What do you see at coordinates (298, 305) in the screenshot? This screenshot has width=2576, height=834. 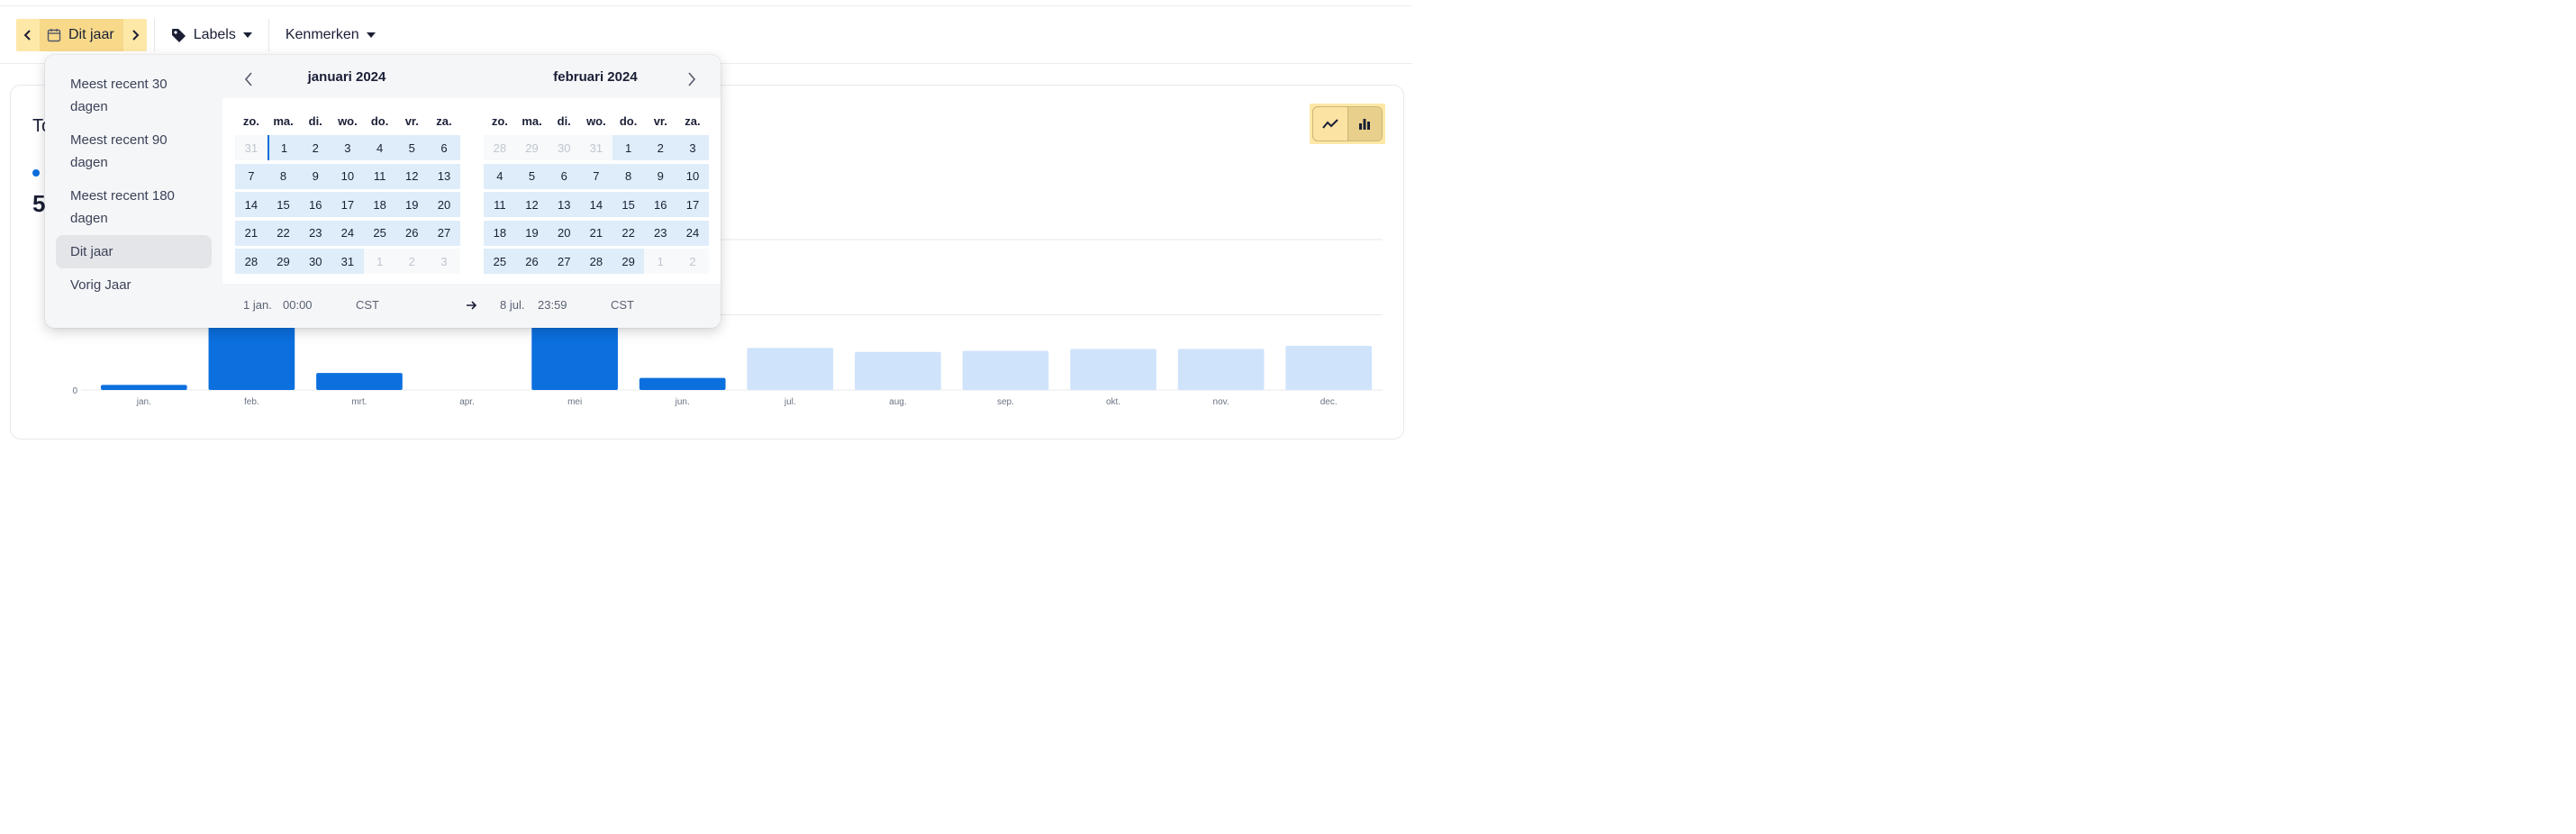 I see `start-time: 00:00` at bounding box center [298, 305].